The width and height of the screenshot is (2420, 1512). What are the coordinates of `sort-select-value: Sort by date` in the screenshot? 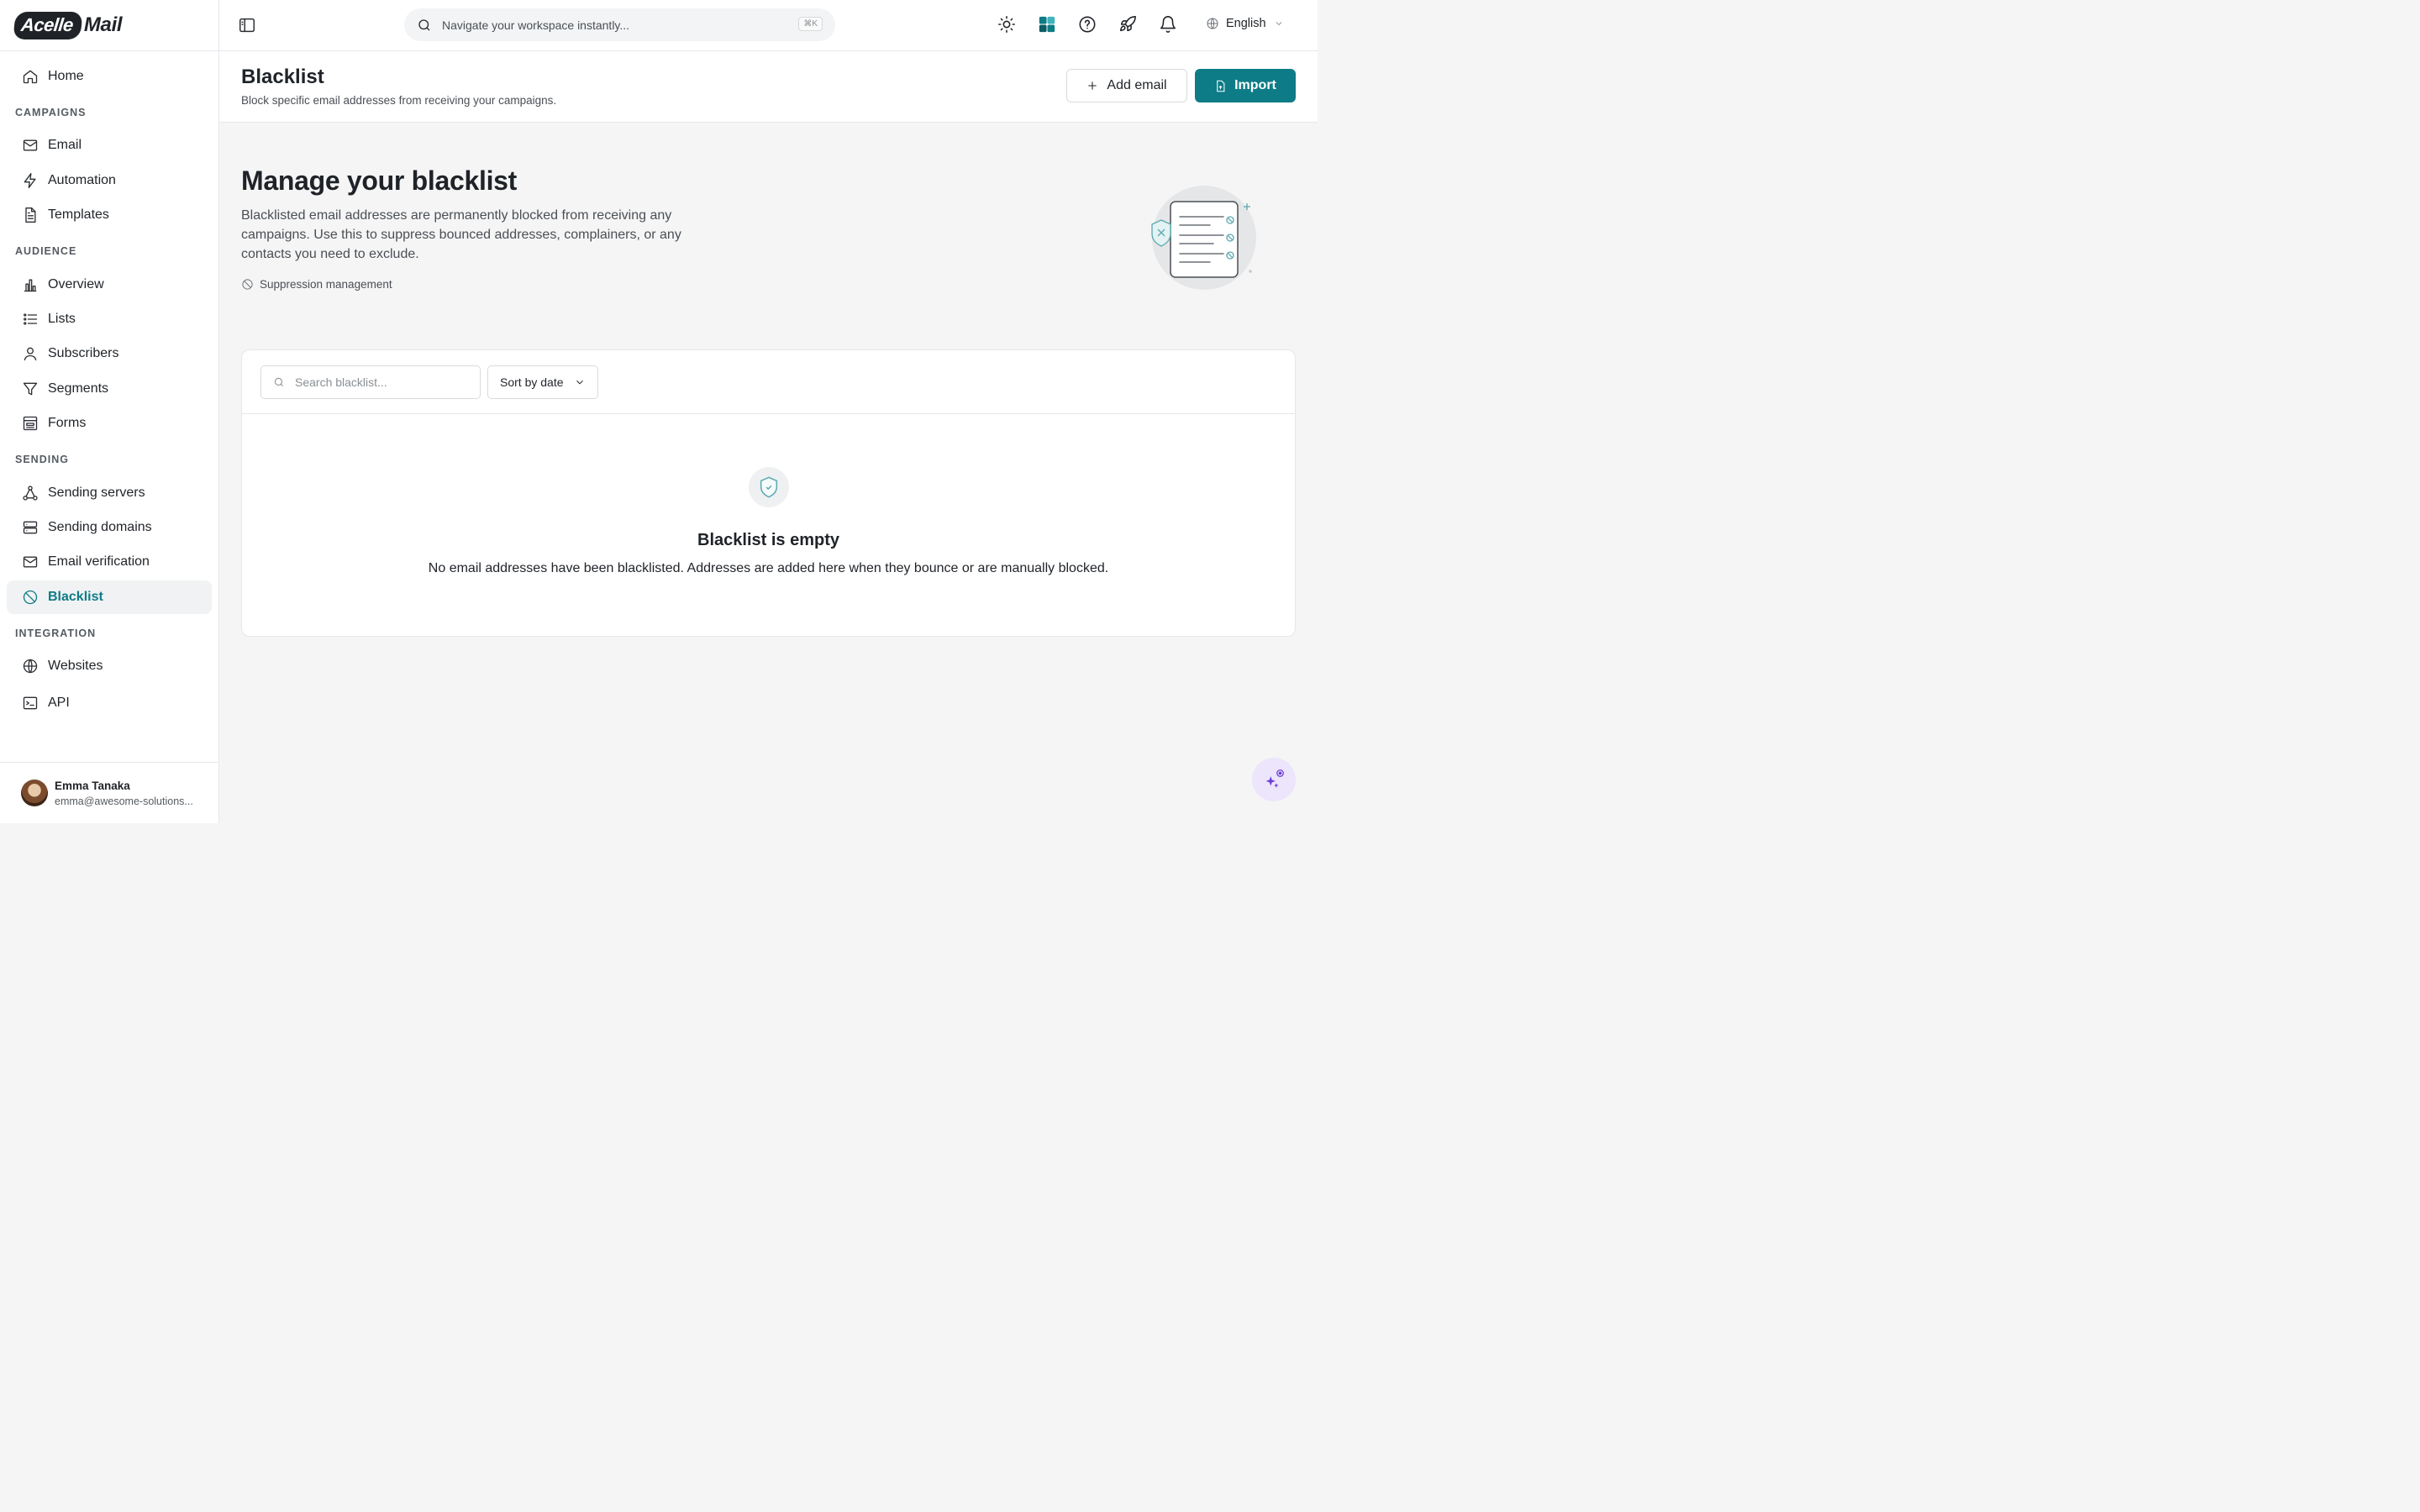 It's located at (532, 382).